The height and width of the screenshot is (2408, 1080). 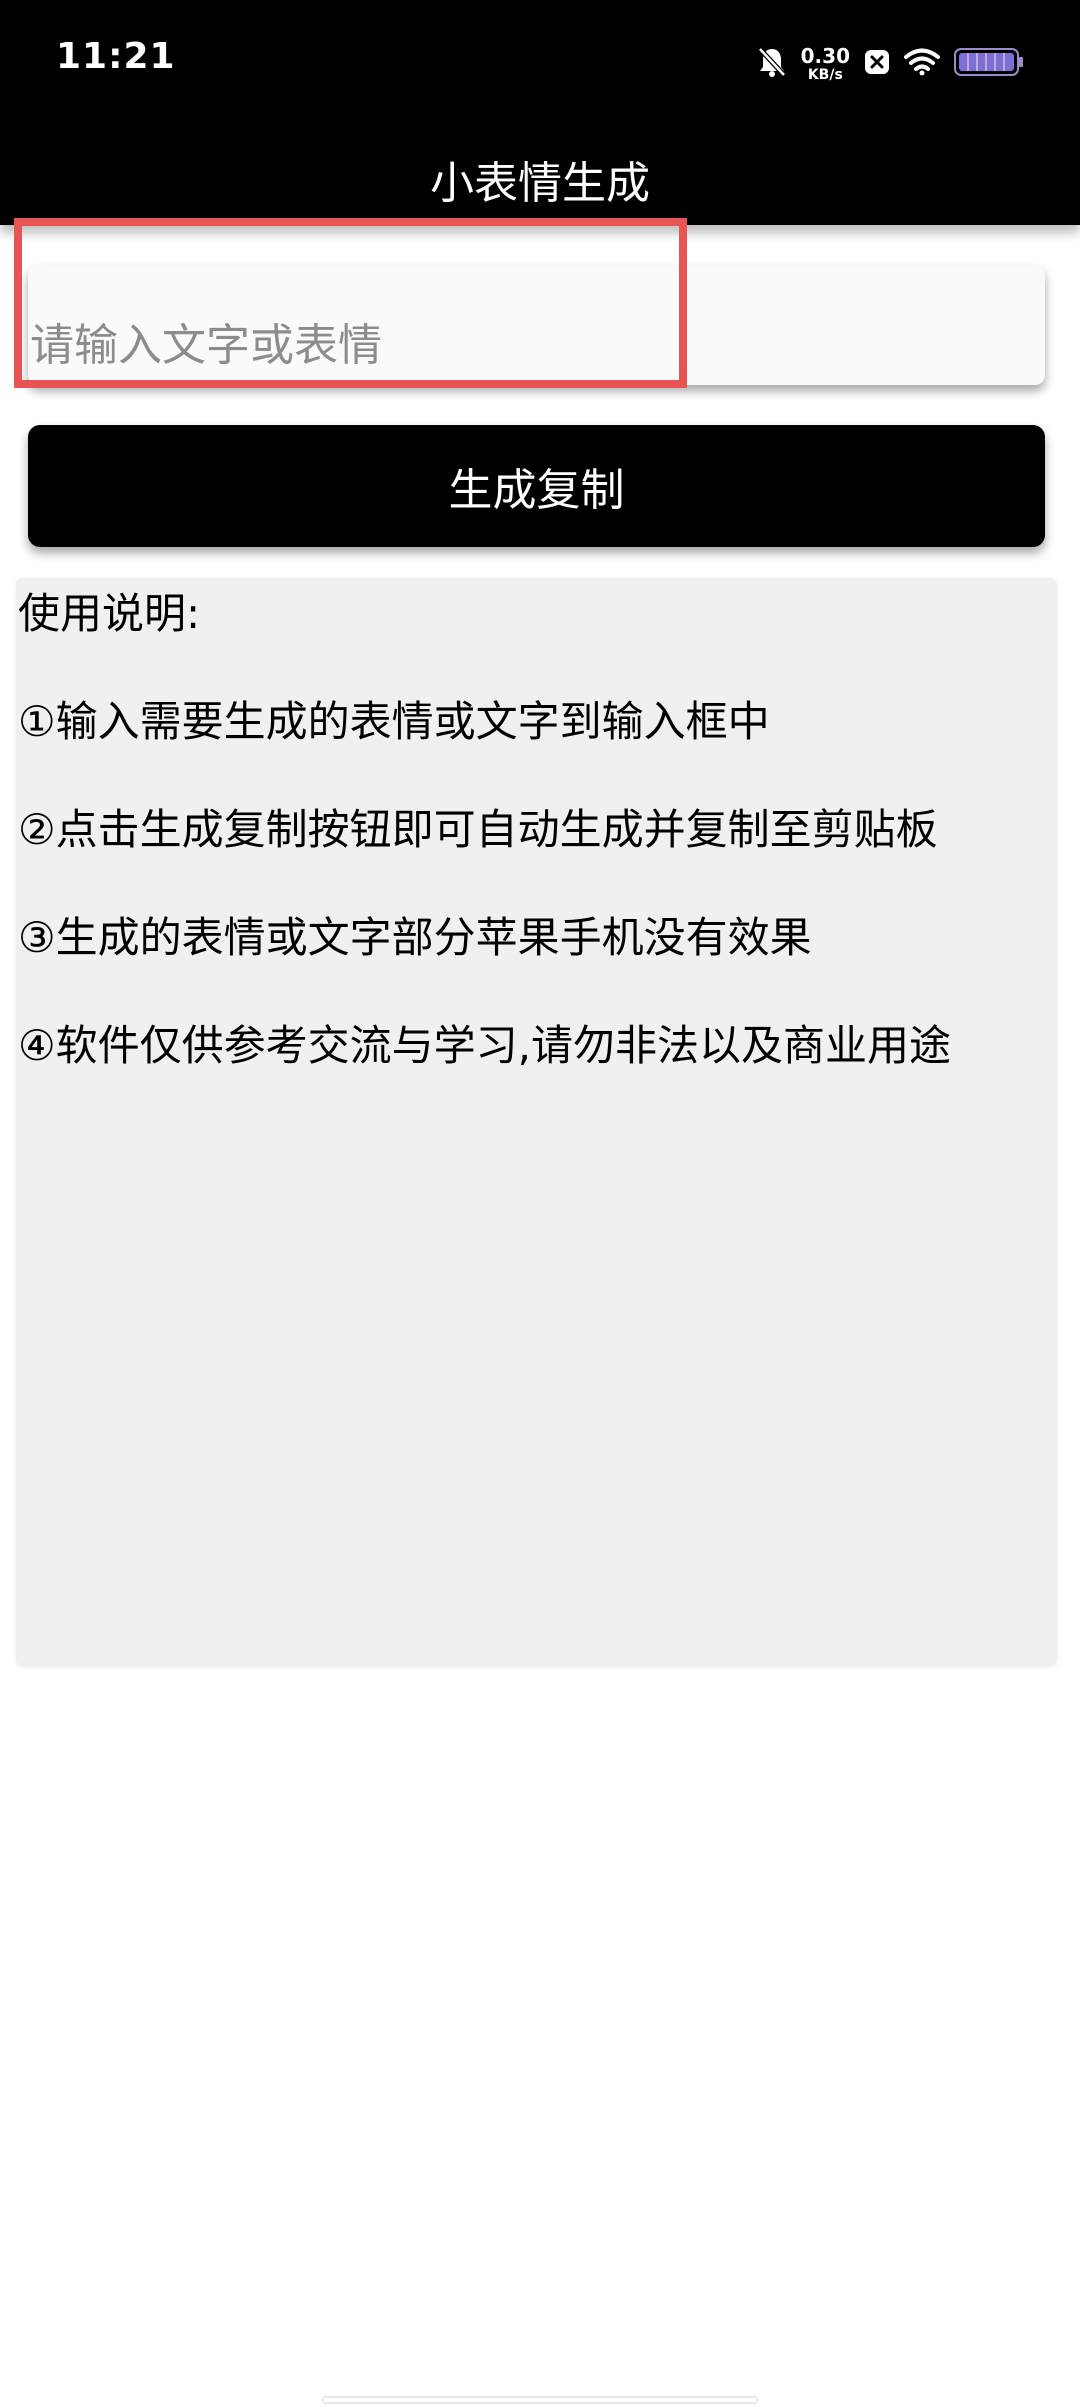 I want to click on instruction-item: ③生成的表情或文字部分苹果手机没有效果, so click(x=415, y=937).